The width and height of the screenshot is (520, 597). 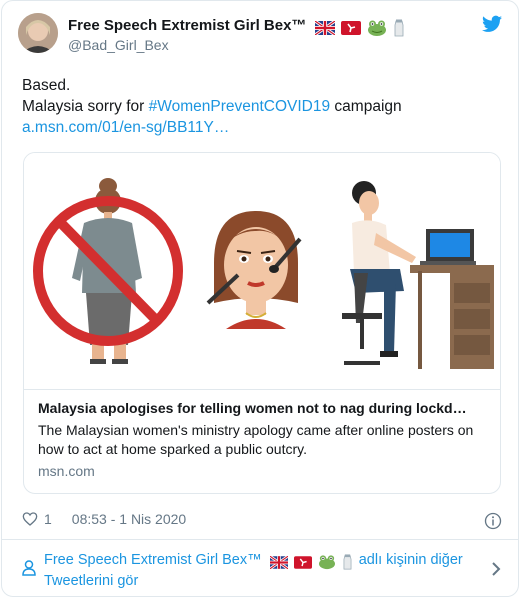 I want to click on person-icon, so click(x=29, y=568).